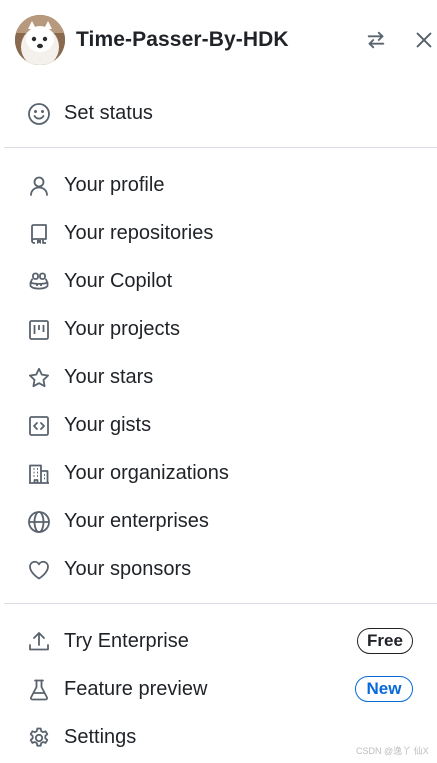  Describe the element at coordinates (39, 330) in the screenshot. I see `project-icon` at that location.